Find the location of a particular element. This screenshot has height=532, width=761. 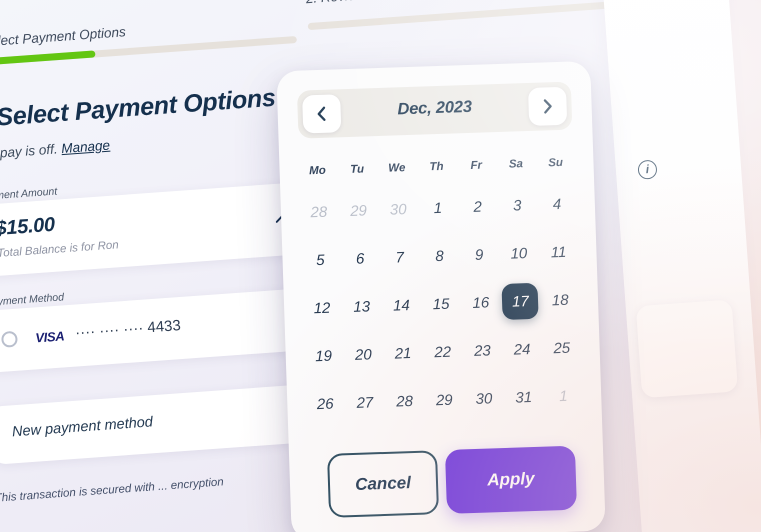

calendar-day-label: 10 is located at coordinates (519, 253).